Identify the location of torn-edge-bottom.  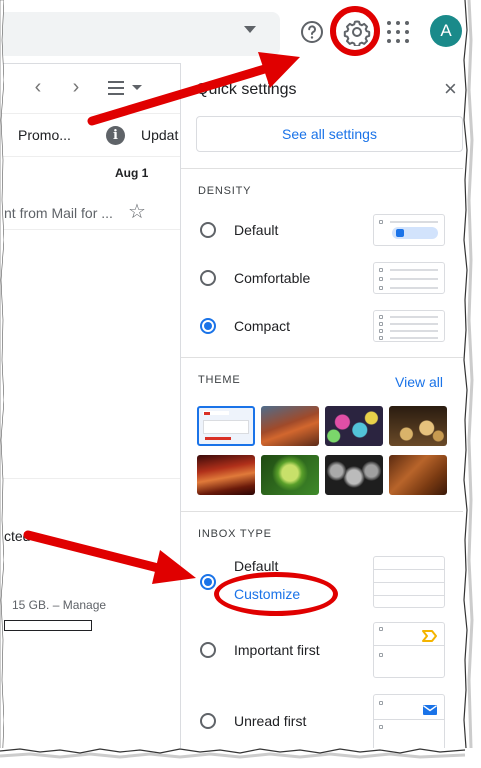
(240, 758).